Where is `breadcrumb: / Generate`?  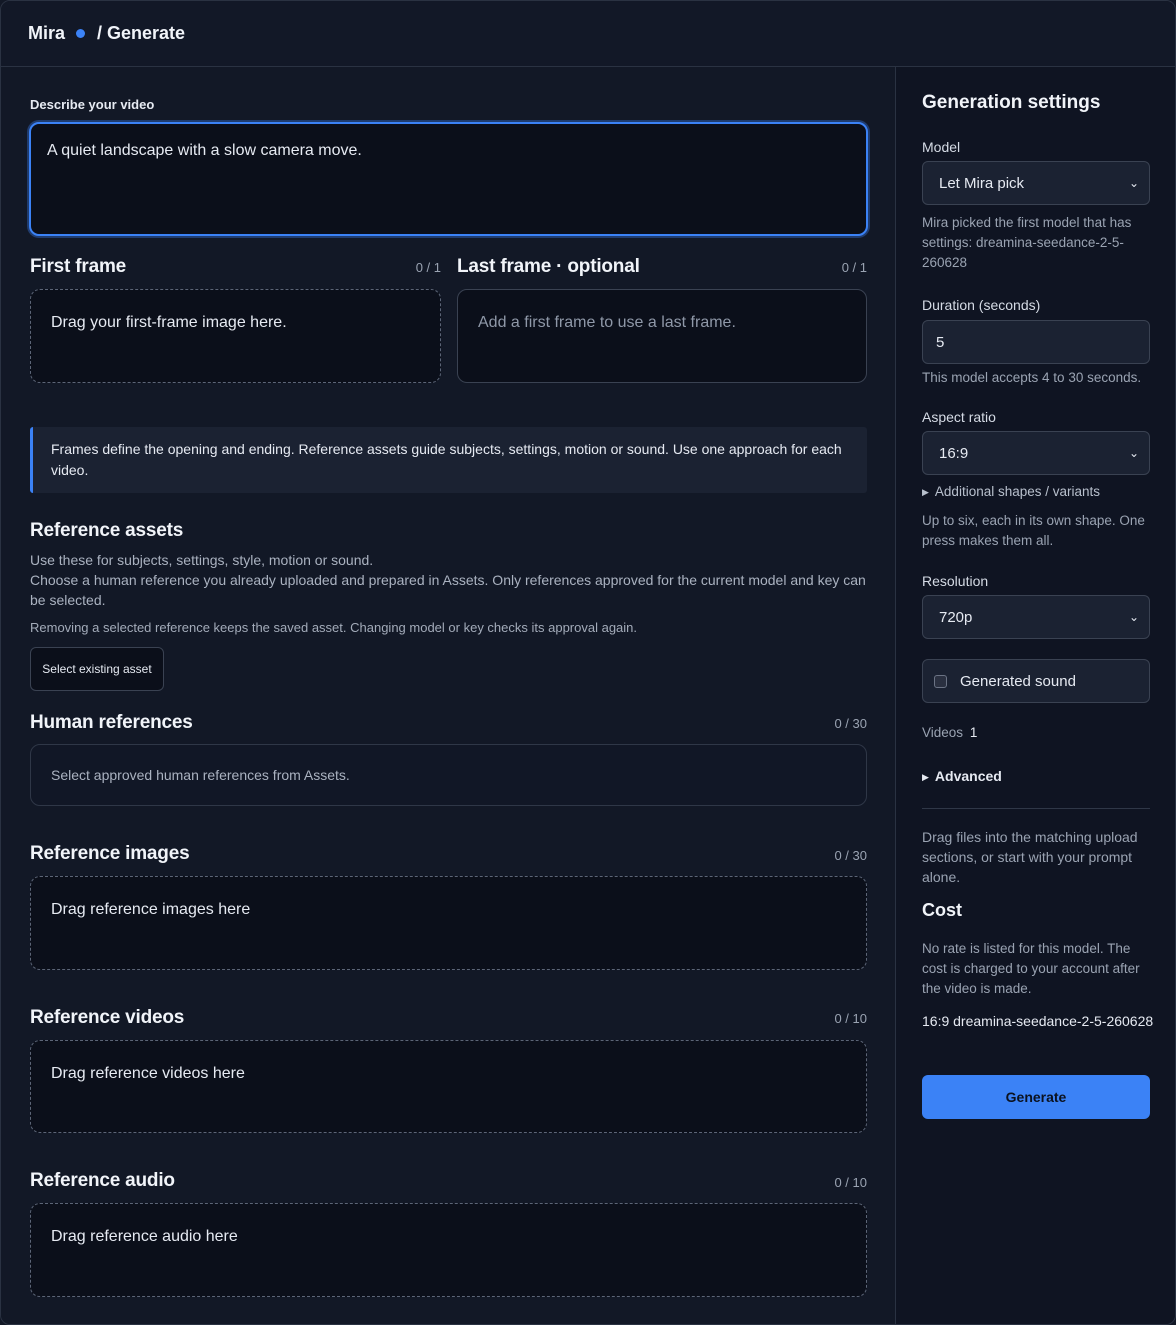
breadcrumb: / Generate is located at coordinates (141, 33).